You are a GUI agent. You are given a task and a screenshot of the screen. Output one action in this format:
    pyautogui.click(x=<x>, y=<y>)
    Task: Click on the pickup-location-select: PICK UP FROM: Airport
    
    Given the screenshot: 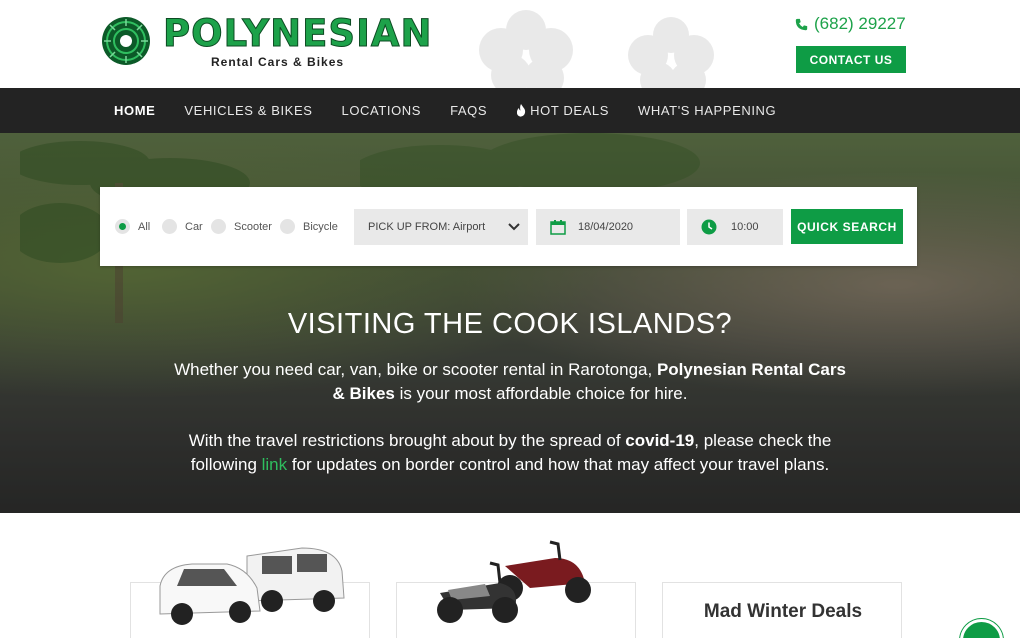 What is the action you would take?
    pyautogui.click(x=441, y=227)
    